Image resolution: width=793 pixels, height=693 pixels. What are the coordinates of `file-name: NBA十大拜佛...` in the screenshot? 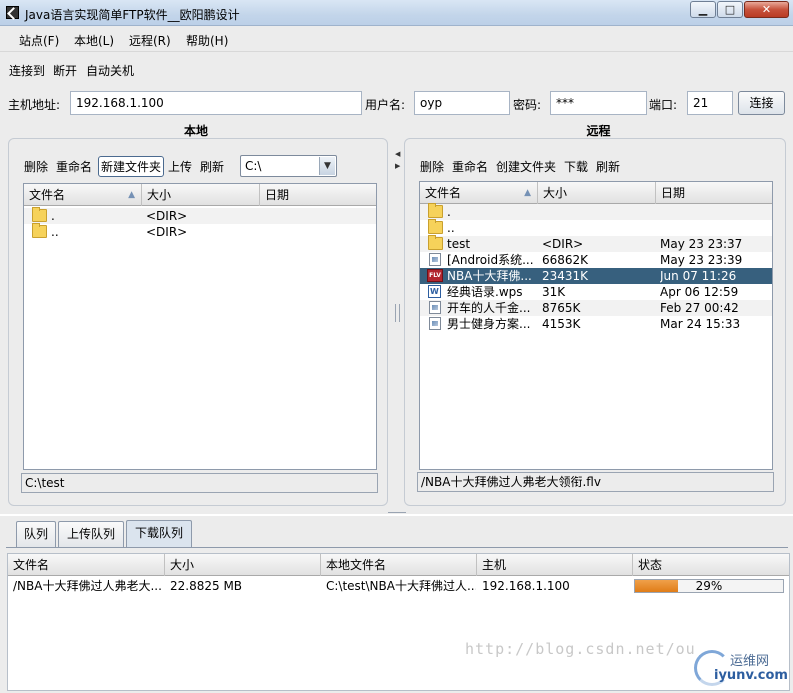 It's located at (489, 276).